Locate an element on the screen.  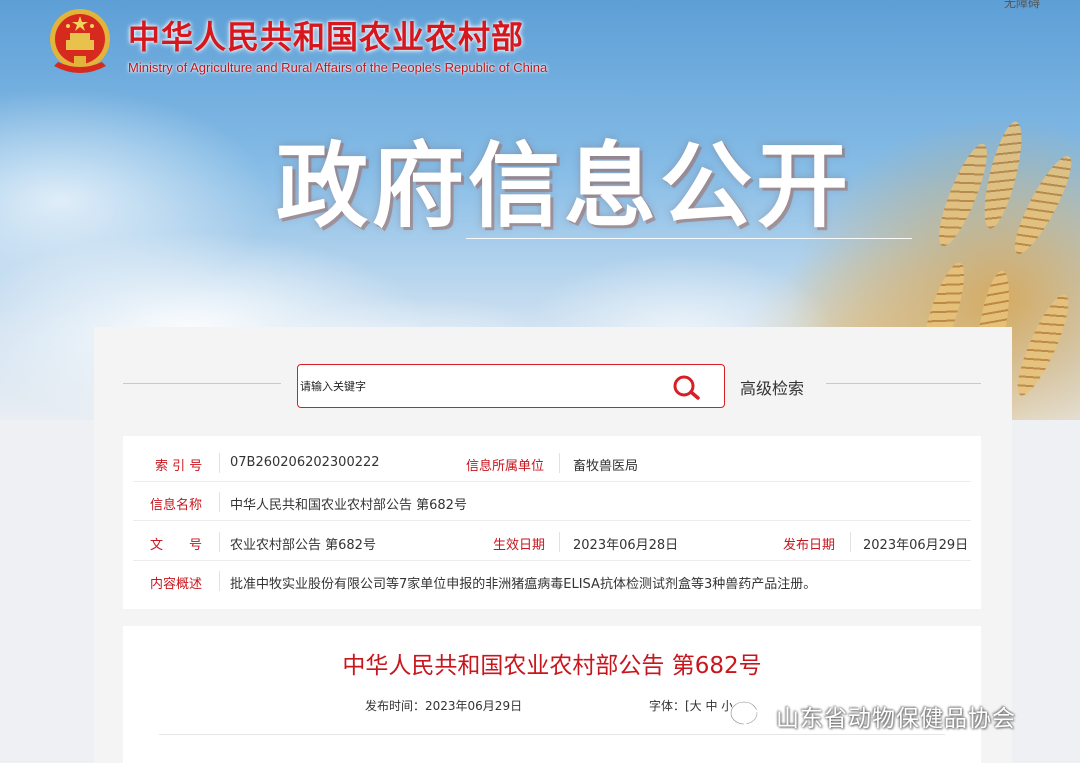
search-divider-left is located at coordinates (202, 383).